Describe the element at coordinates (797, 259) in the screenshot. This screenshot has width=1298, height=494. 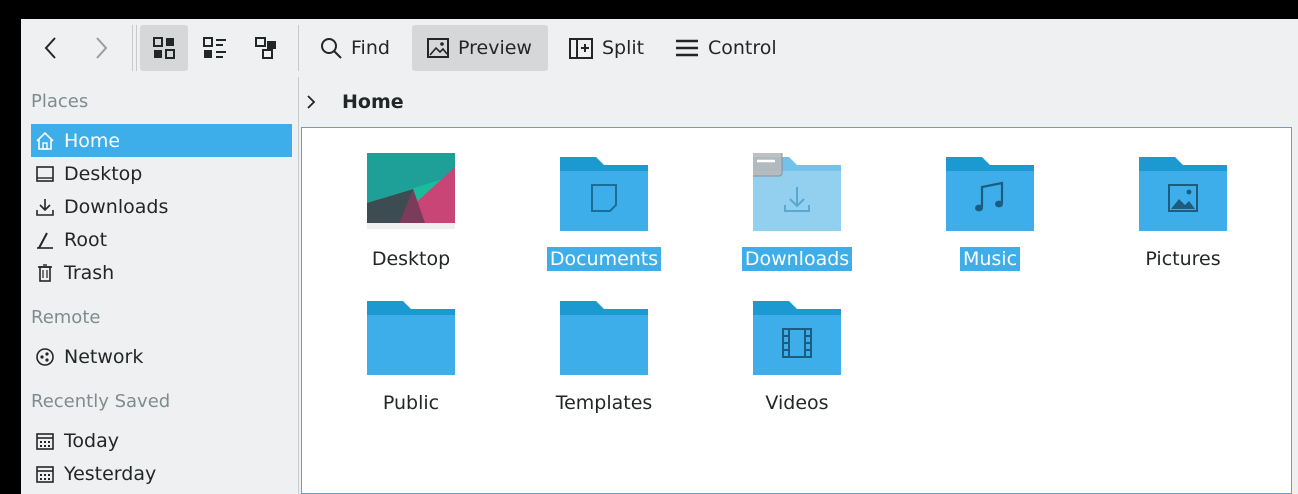
I see `file-name: Downloads` at that location.